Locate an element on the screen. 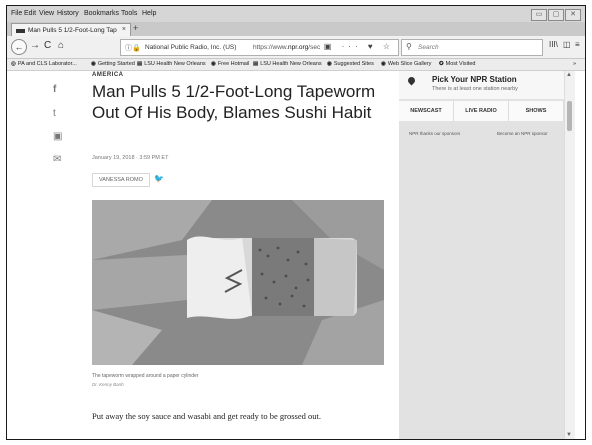 The width and height of the screenshot is (592, 445). maximize-button: ▢ is located at coordinates (556, 15).